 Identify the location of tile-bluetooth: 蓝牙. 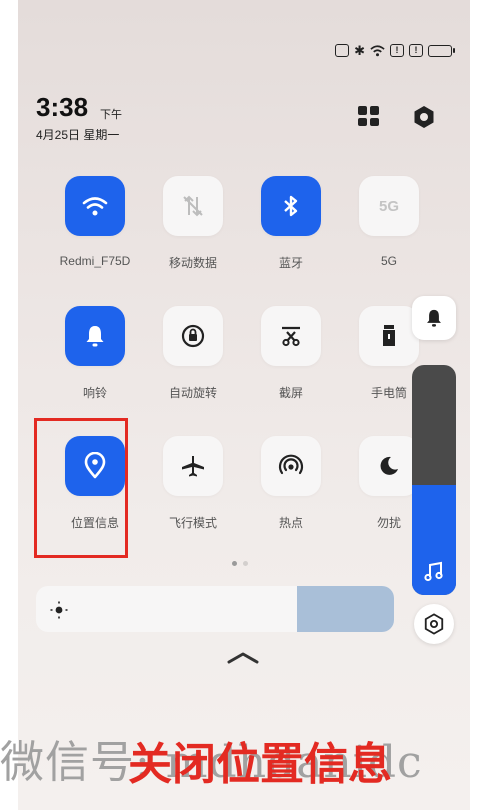
(291, 223).